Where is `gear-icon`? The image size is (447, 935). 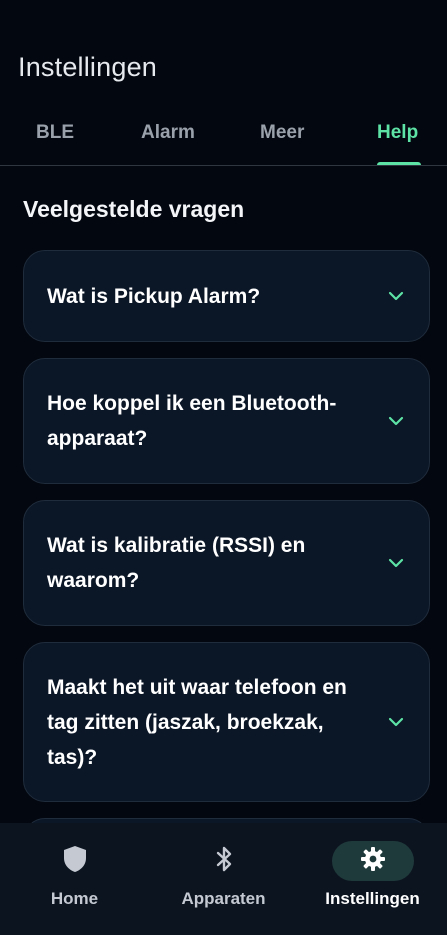
gear-icon is located at coordinates (373, 861).